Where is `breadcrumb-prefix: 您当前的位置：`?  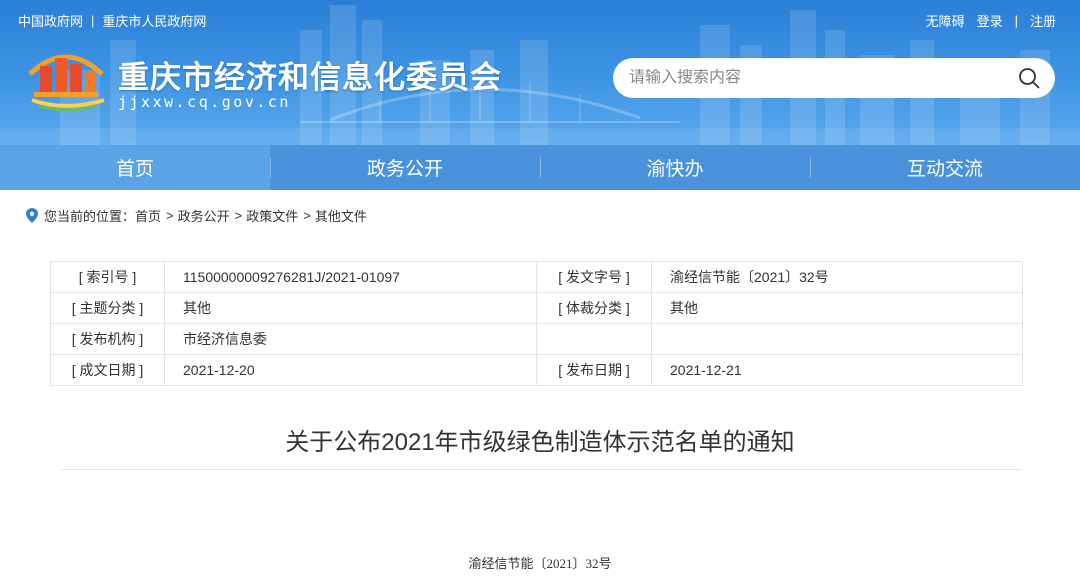 breadcrumb-prefix: 您当前的位置： is located at coordinates (90, 216).